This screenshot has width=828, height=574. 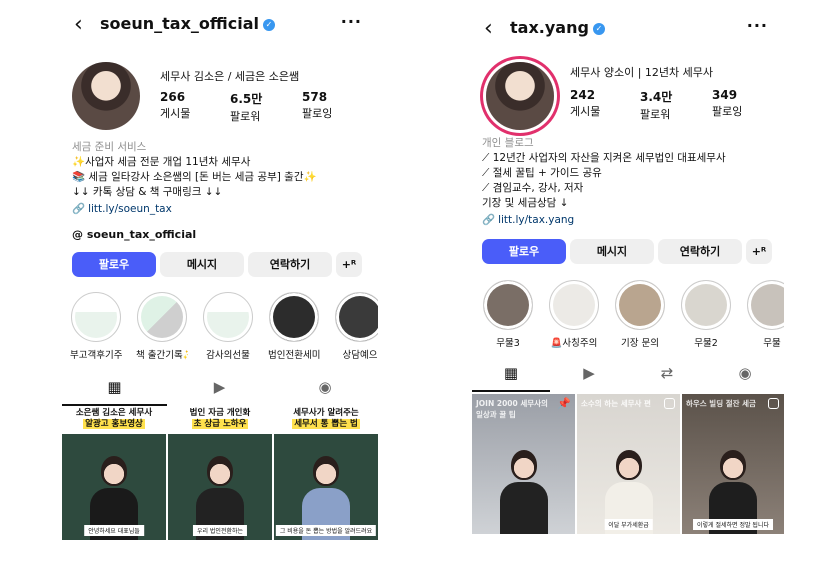 I want to click on following-count: 578 팔로잉, so click(x=337, y=105).